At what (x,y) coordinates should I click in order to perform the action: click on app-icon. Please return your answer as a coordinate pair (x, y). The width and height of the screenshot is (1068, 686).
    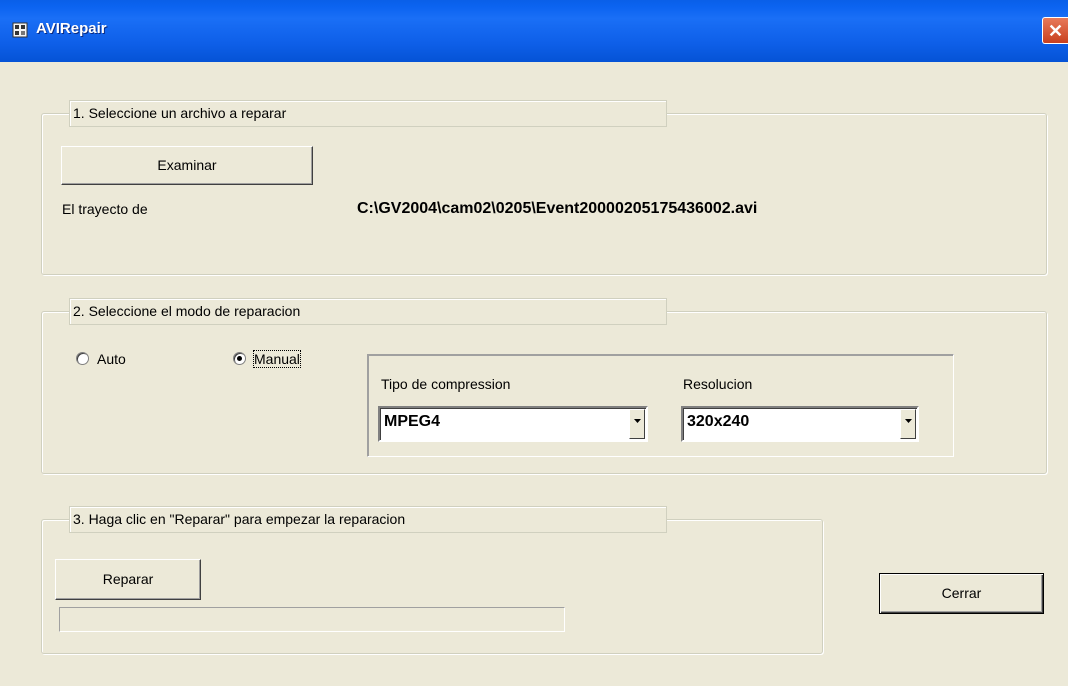
    Looking at the image, I should click on (20, 30).